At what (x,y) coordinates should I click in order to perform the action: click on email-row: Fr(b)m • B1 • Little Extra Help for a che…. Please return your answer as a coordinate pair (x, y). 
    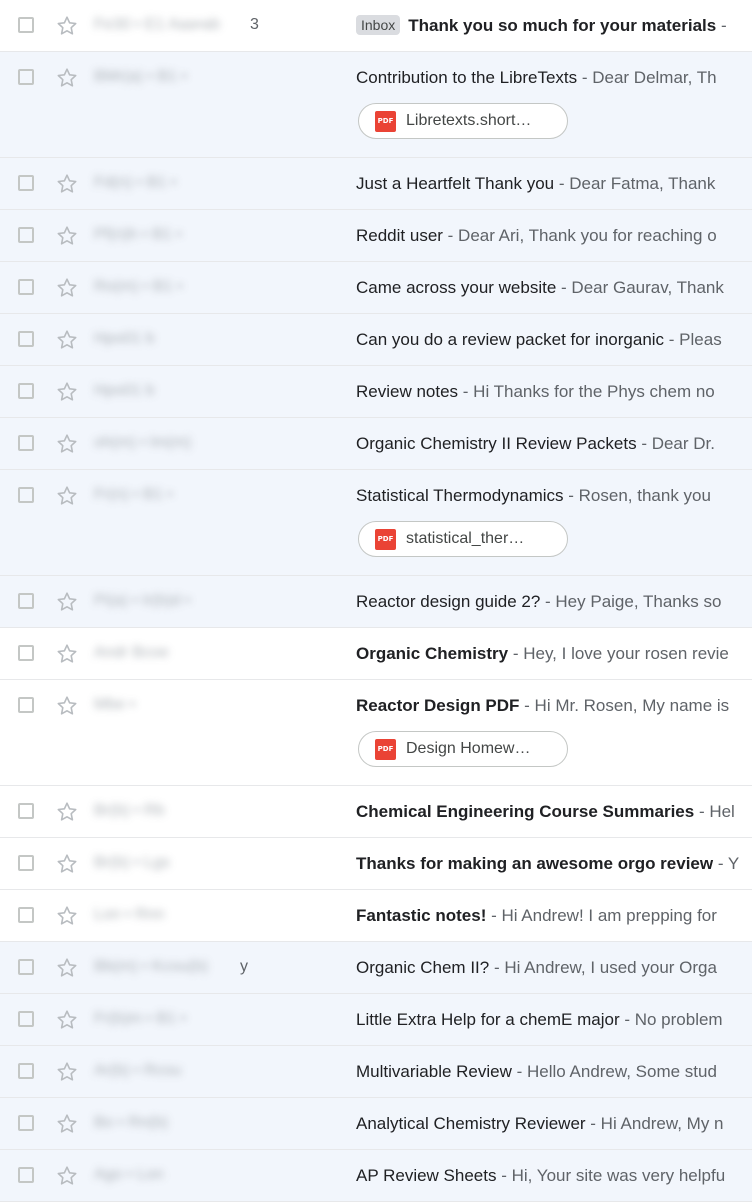
    Looking at the image, I should click on (376, 1020).